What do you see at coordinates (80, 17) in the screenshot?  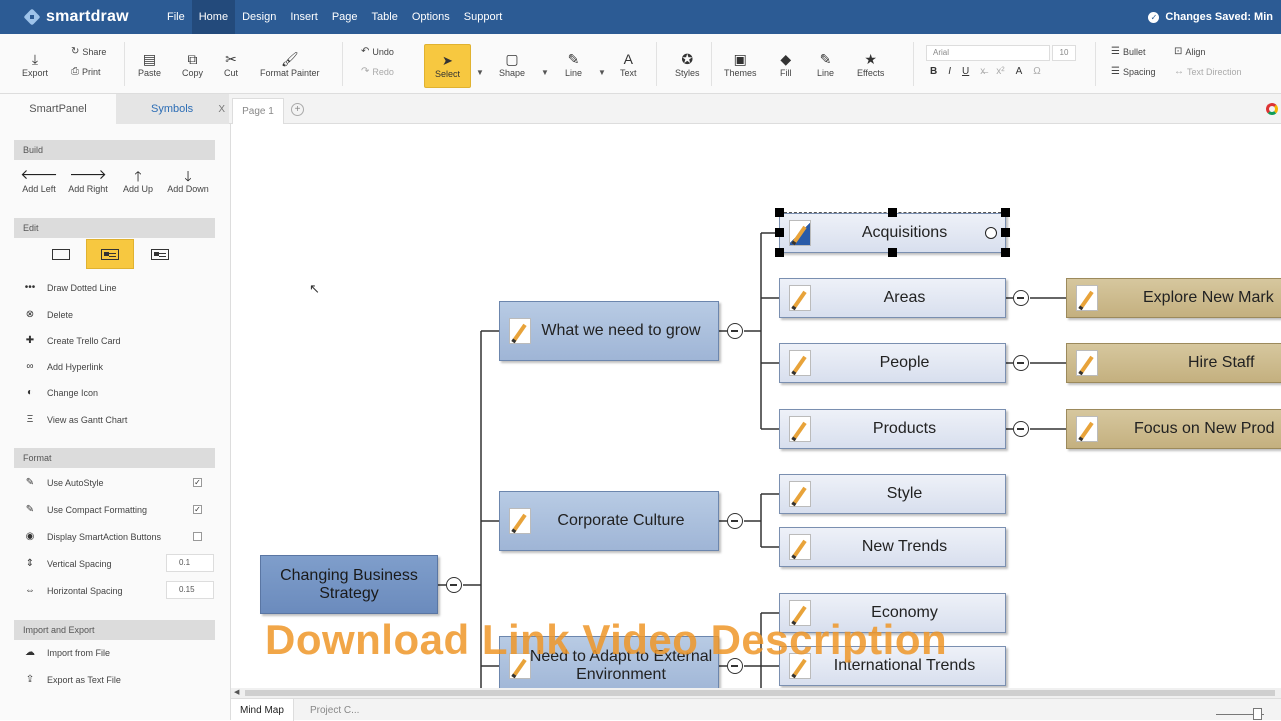 I see `smartdraw-logo: smartdraw` at bounding box center [80, 17].